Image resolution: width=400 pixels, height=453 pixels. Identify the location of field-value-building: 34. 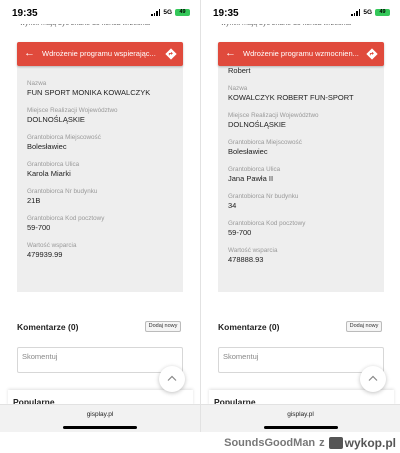
(232, 205).